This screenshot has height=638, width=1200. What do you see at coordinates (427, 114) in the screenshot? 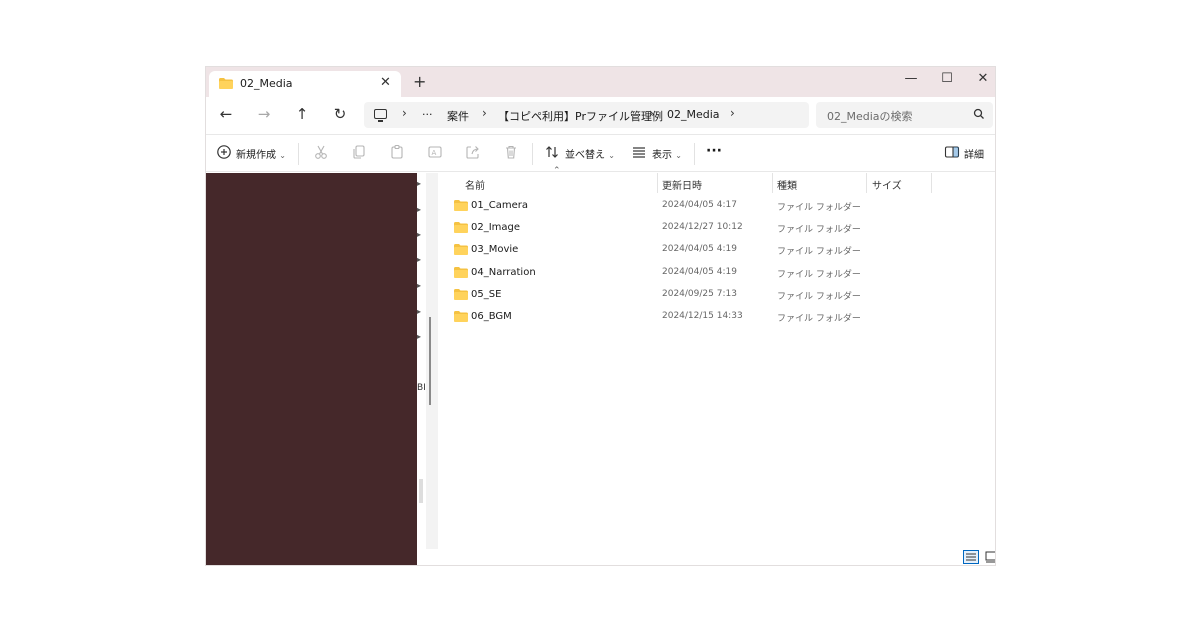
I see `breadcrumb-more: ···` at bounding box center [427, 114].